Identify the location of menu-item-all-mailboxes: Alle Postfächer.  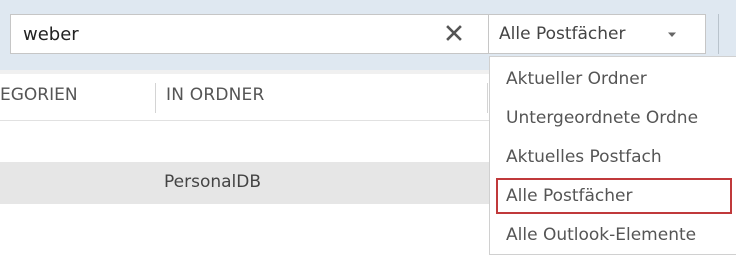
(614, 196).